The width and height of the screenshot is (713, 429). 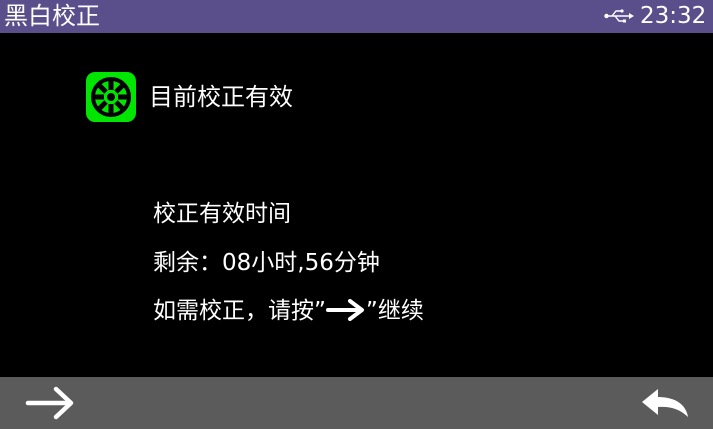 I want to click on title-bar: 黑白校正 23:32, so click(x=356, y=16).